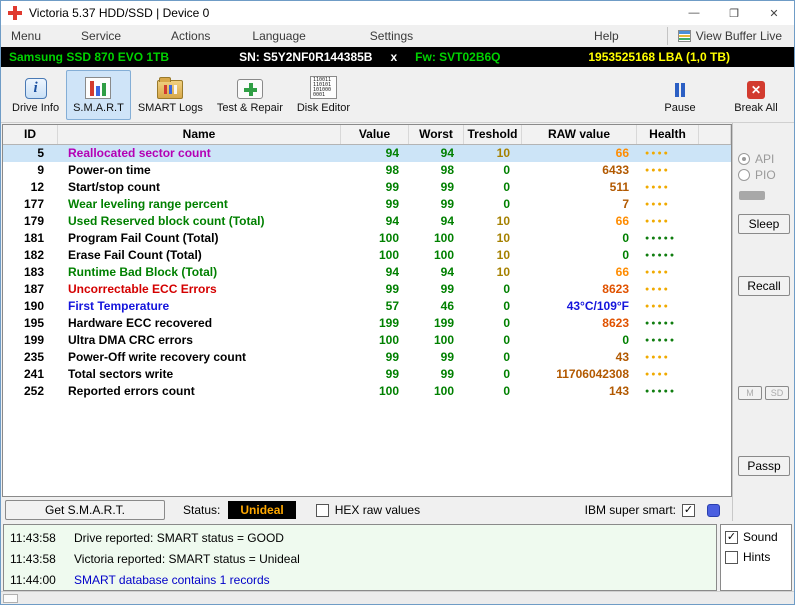 This screenshot has height=605, width=795. Describe the element at coordinates (367, 272) in the screenshot. I see `table-row: 183 Runtime Bad Block (Total) 94 94 10 66 ●●●●` at that location.